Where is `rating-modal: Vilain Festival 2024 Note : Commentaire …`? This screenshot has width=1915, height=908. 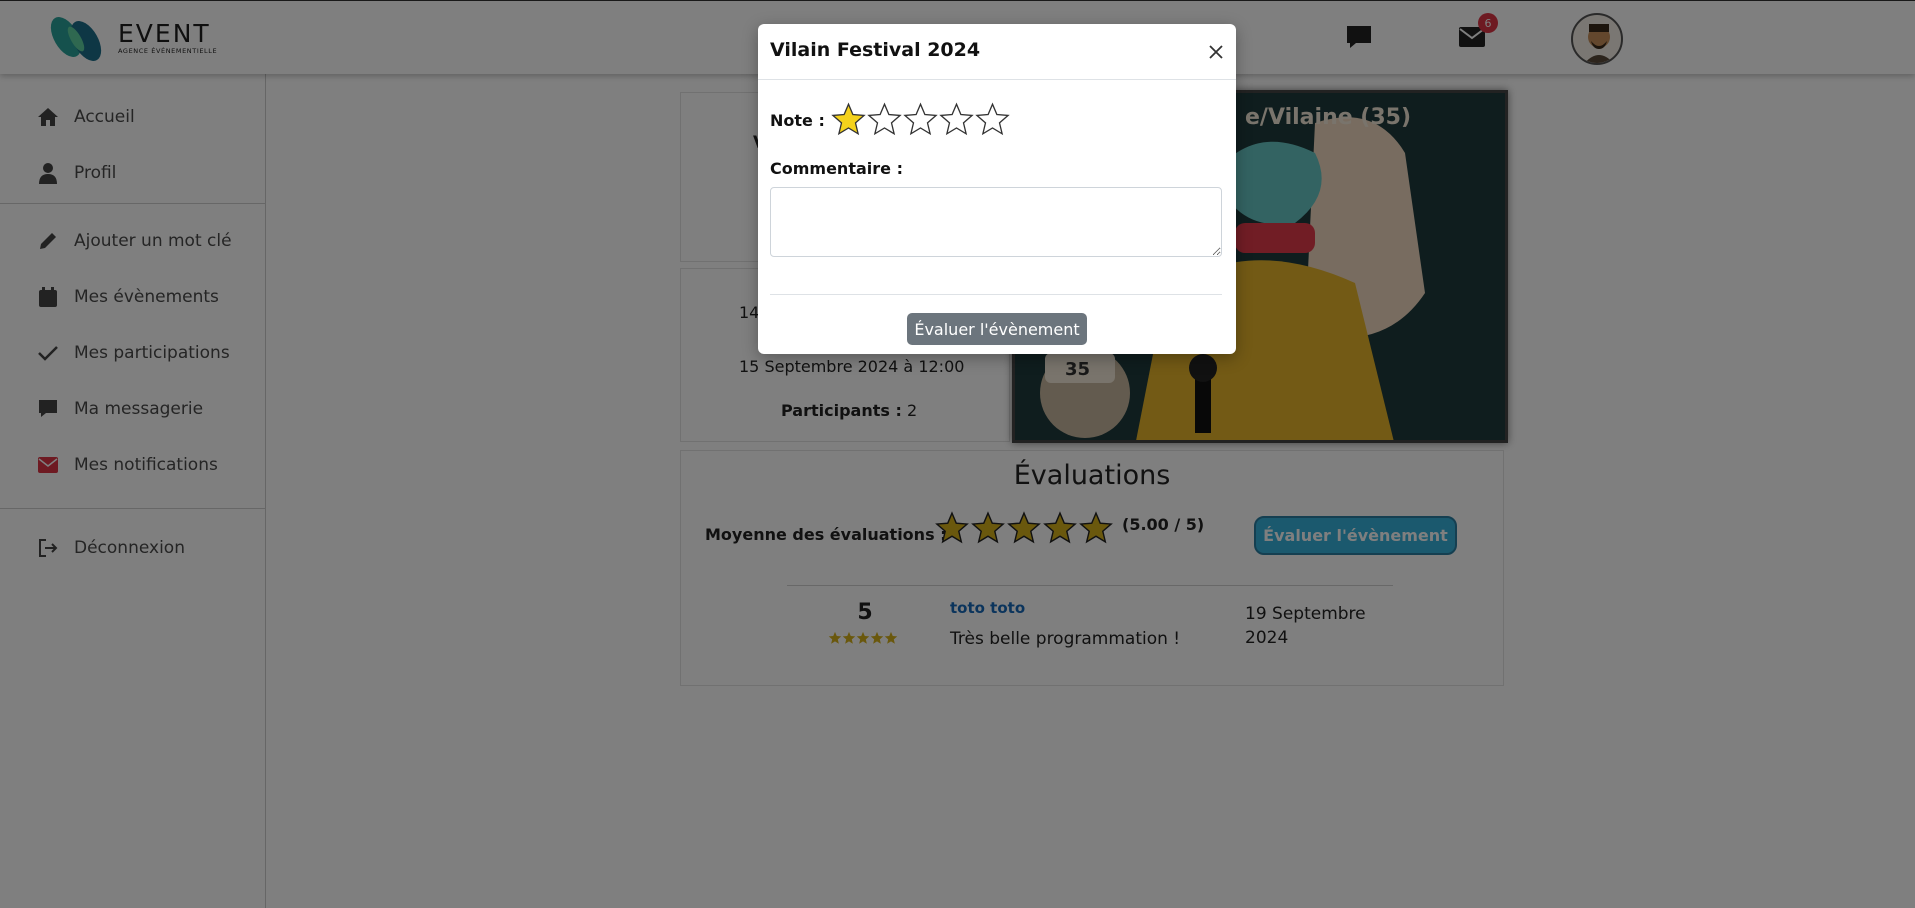 rating-modal: Vilain Festival 2024 Note : Commentaire … is located at coordinates (997, 189).